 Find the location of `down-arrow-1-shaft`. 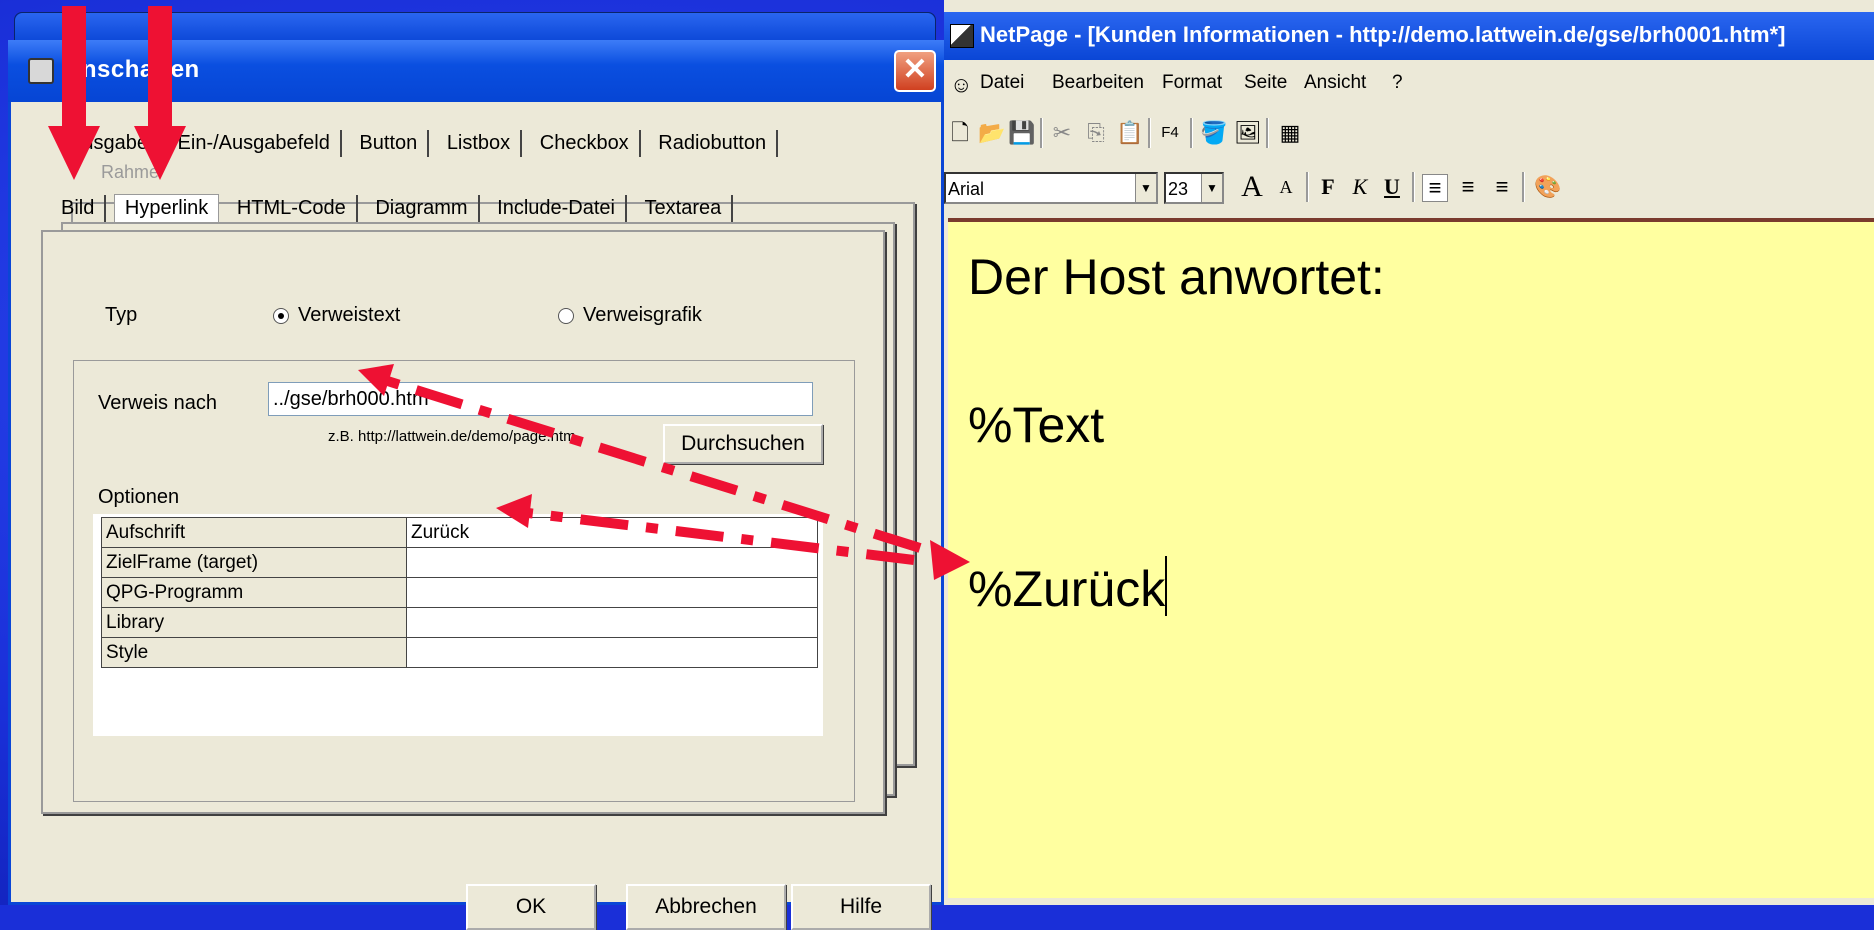

down-arrow-1-shaft is located at coordinates (74, 66).